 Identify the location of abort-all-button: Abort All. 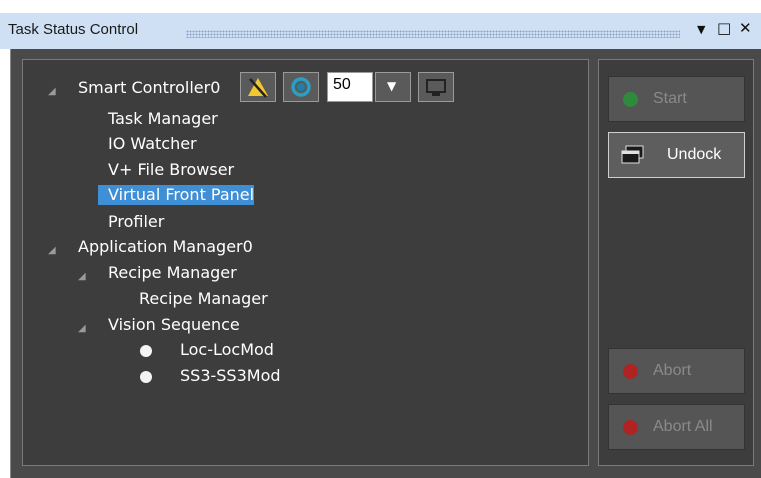
(676, 427).